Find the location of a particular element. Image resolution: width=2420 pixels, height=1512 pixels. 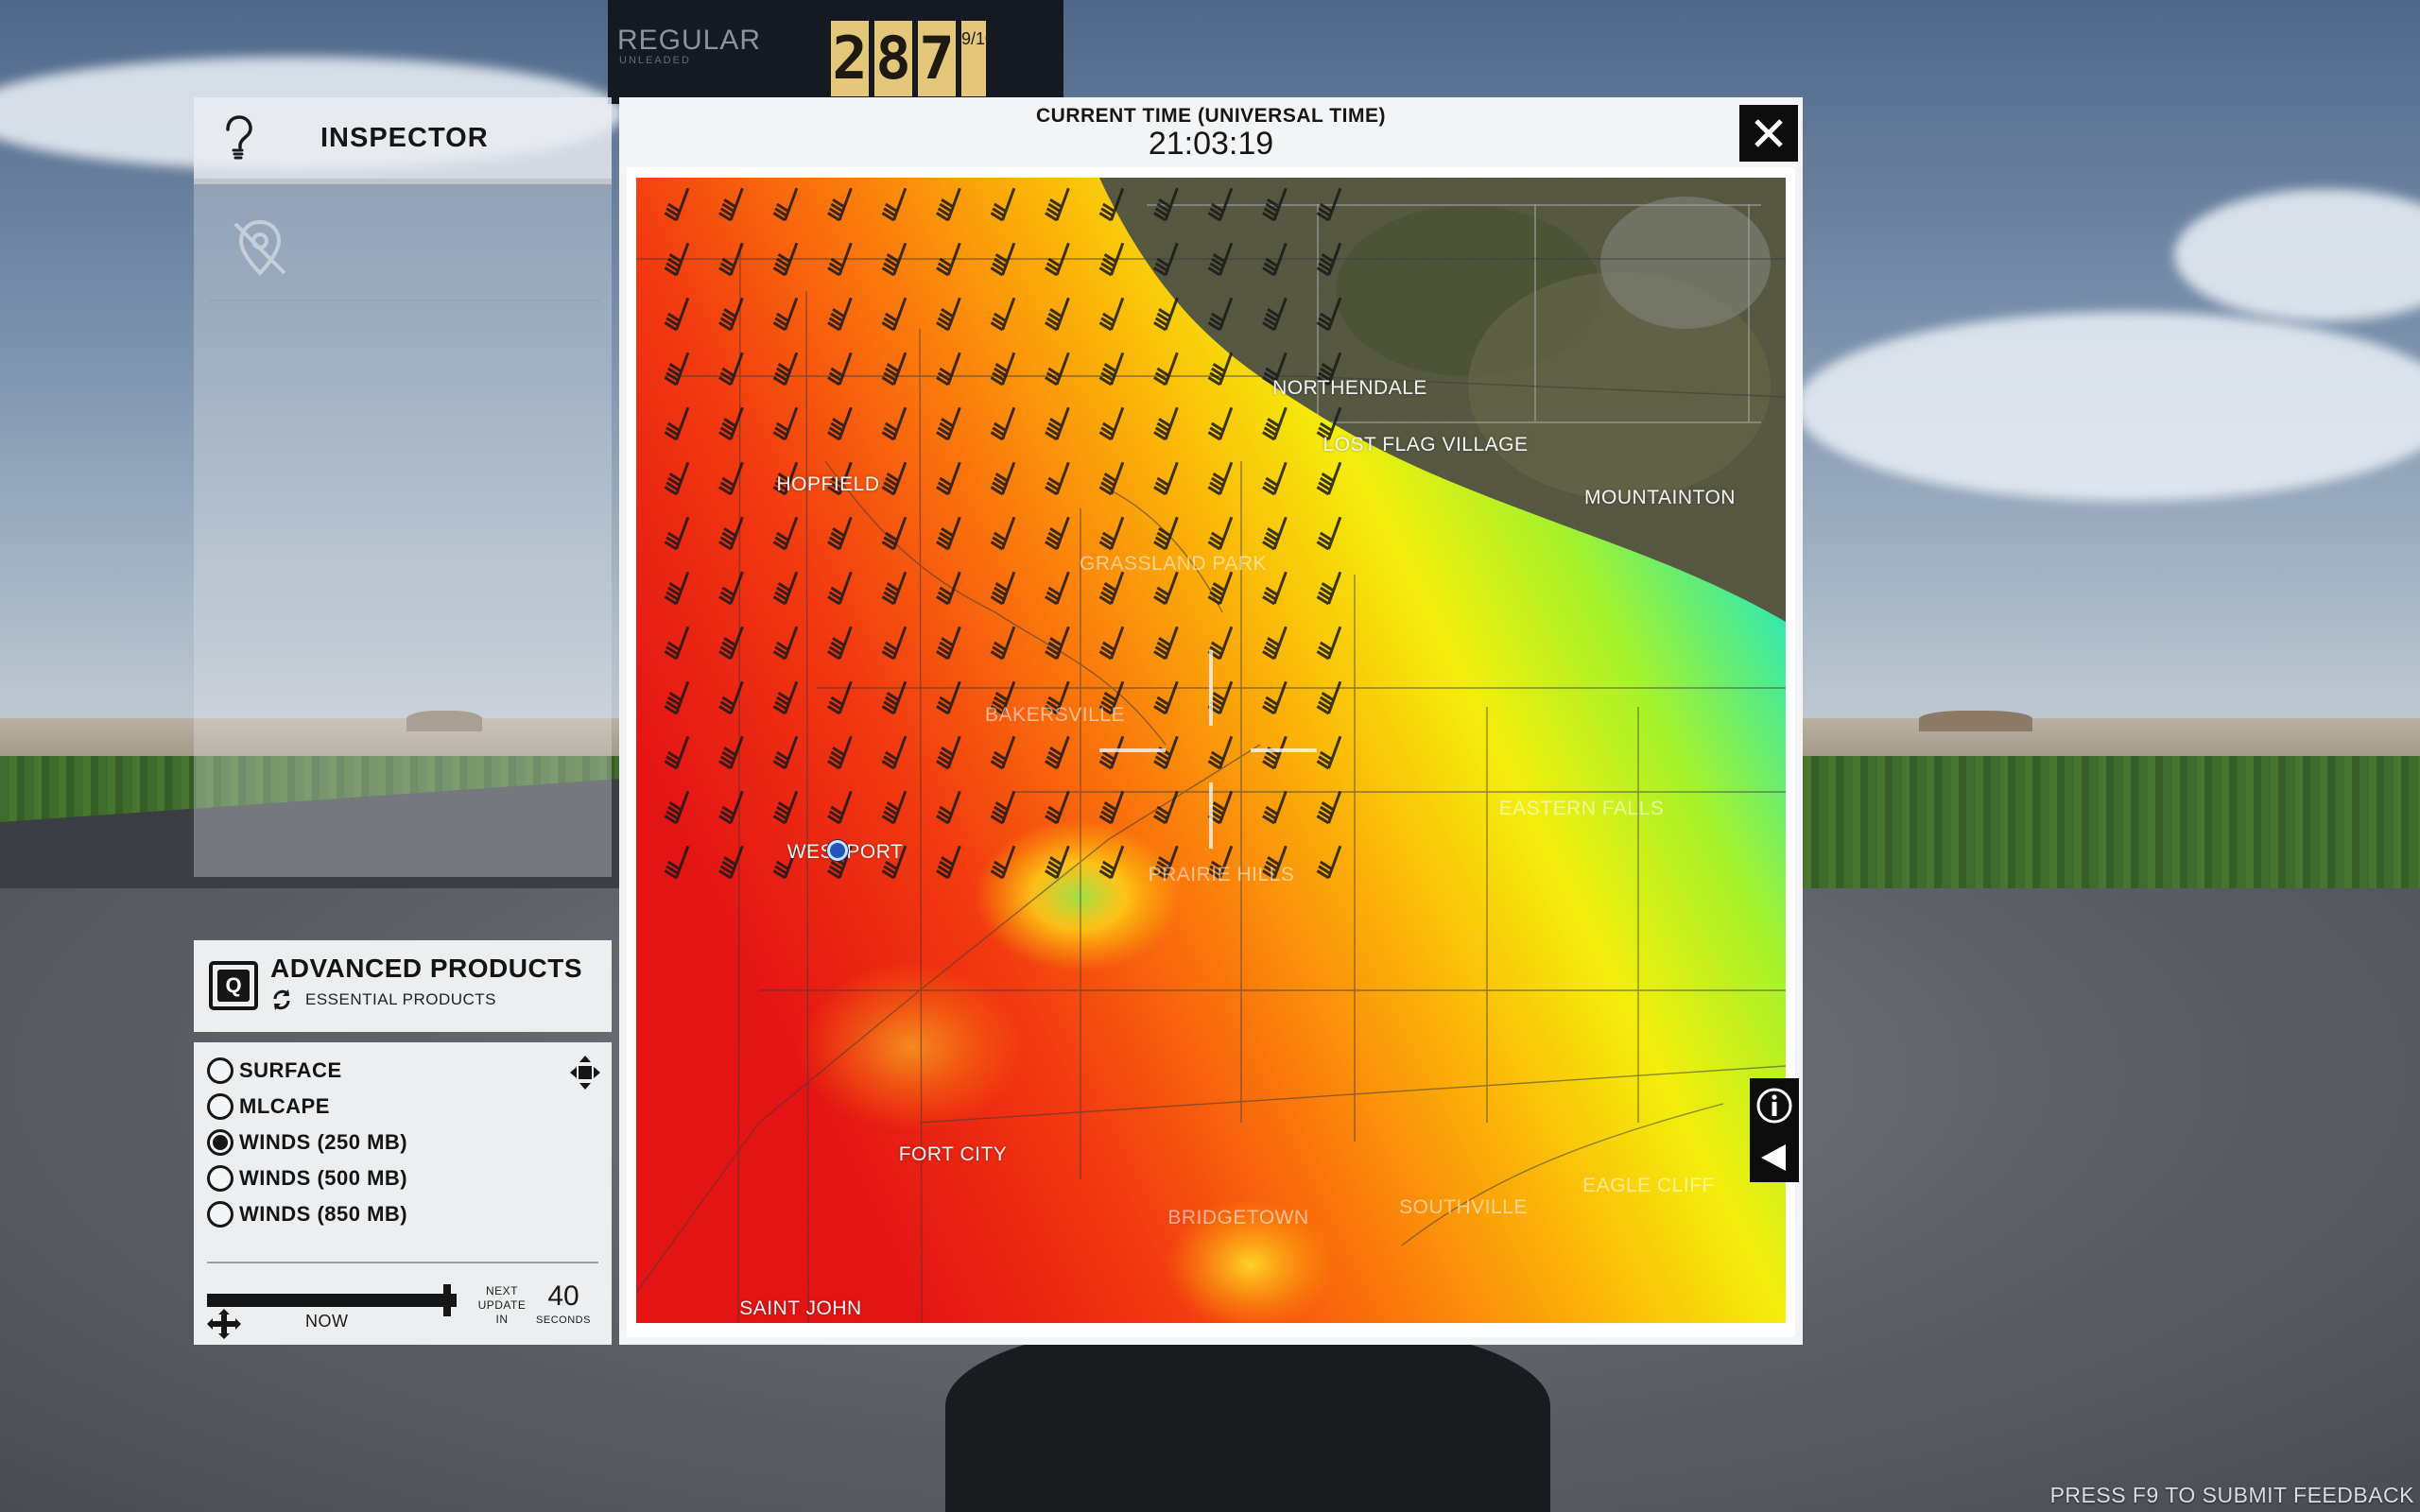

map-label-eastern-falls: EASTERN FALLS is located at coordinates (1581, 808).